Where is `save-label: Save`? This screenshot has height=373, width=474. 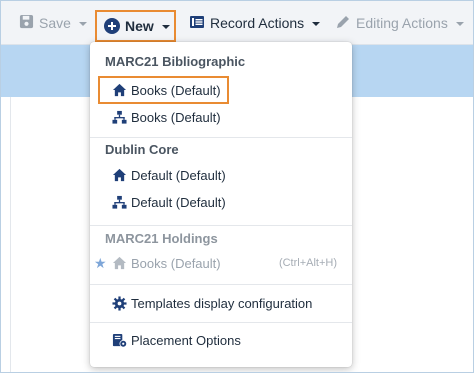 save-label: Save is located at coordinates (55, 23).